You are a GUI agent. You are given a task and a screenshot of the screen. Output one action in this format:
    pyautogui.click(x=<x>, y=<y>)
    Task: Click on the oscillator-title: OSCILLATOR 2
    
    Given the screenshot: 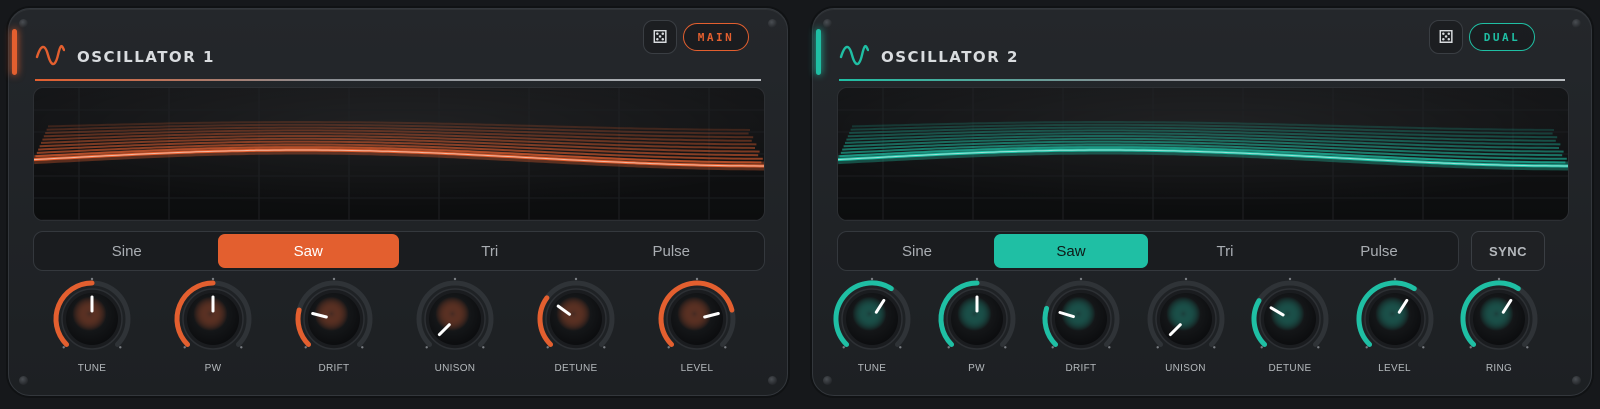 What is the action you would take?
    pyautogui.click(x=950, y=57)
    